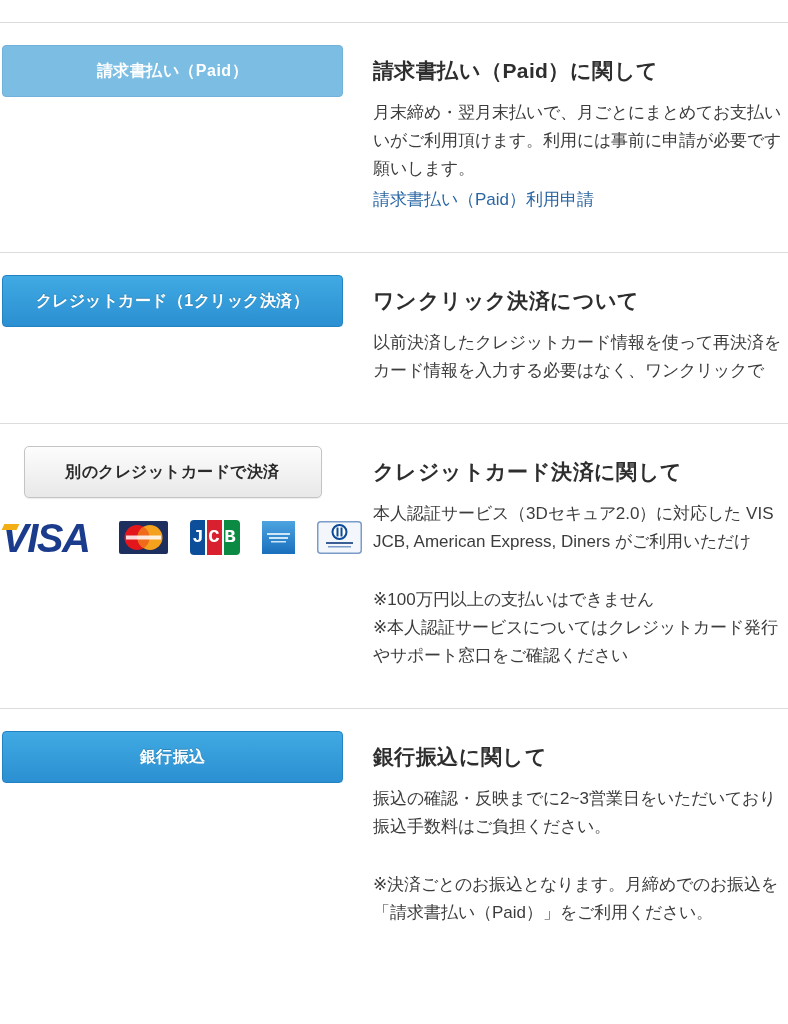 The image size is (788, 1024). I want to click on description-text: 振込の確認・反映までに2~3営業日をいただいており 振込手数料はご負担ください。, so click(574, 813).